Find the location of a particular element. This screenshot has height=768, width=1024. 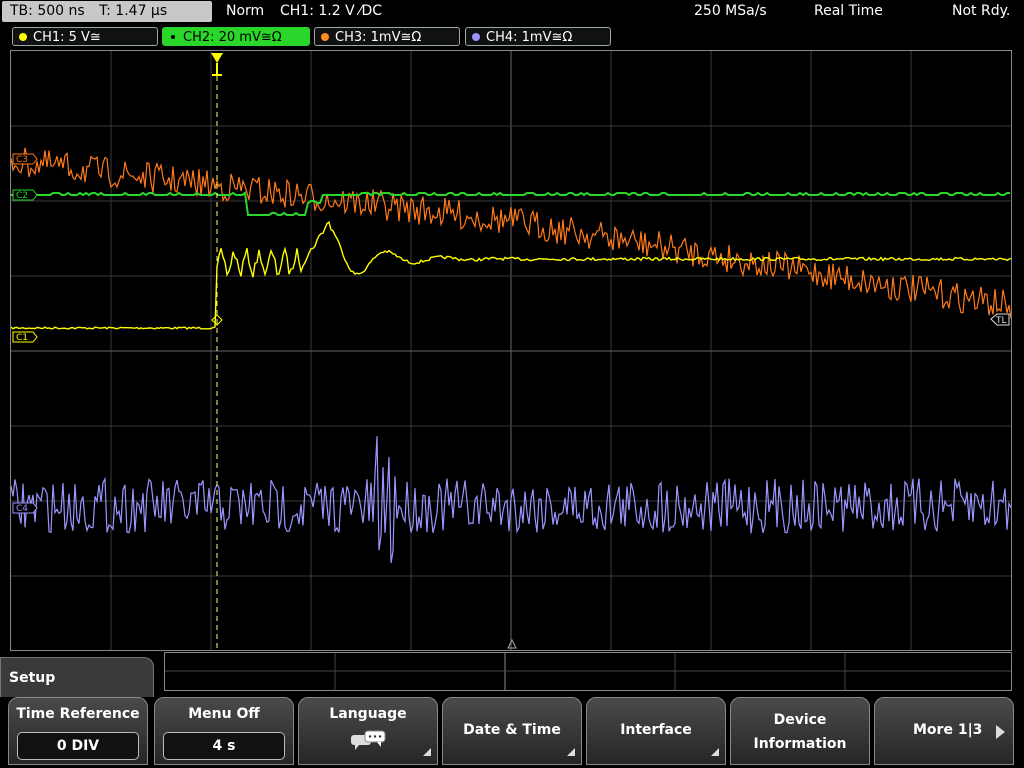

more-label: More 1|3 is located at coordinates (948, 730).